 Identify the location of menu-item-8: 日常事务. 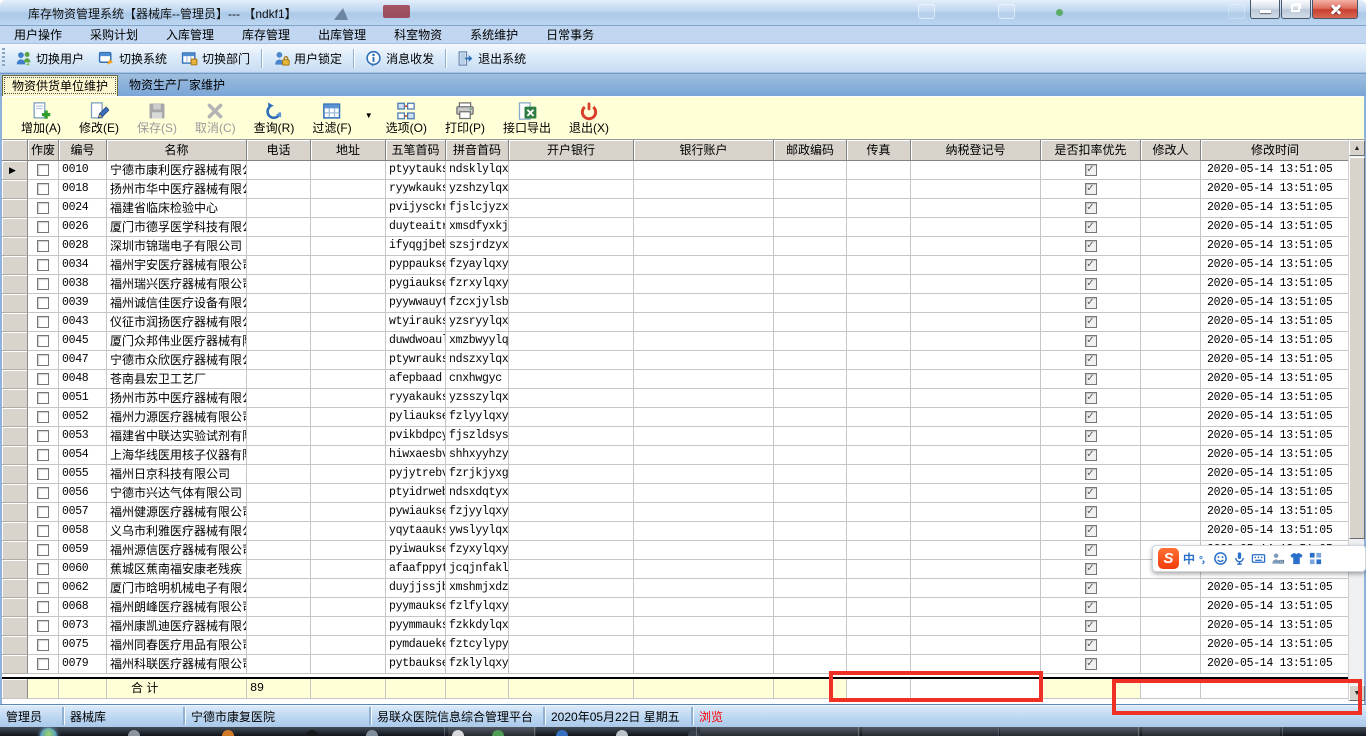
(570, 35).